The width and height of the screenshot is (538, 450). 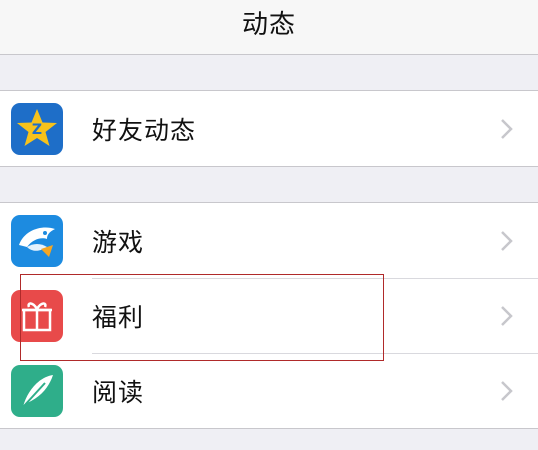 What do you see at coordinates (118, 392) in the screenshot?
I see `reading-label: 阅读` at bounding box center [118, 392].